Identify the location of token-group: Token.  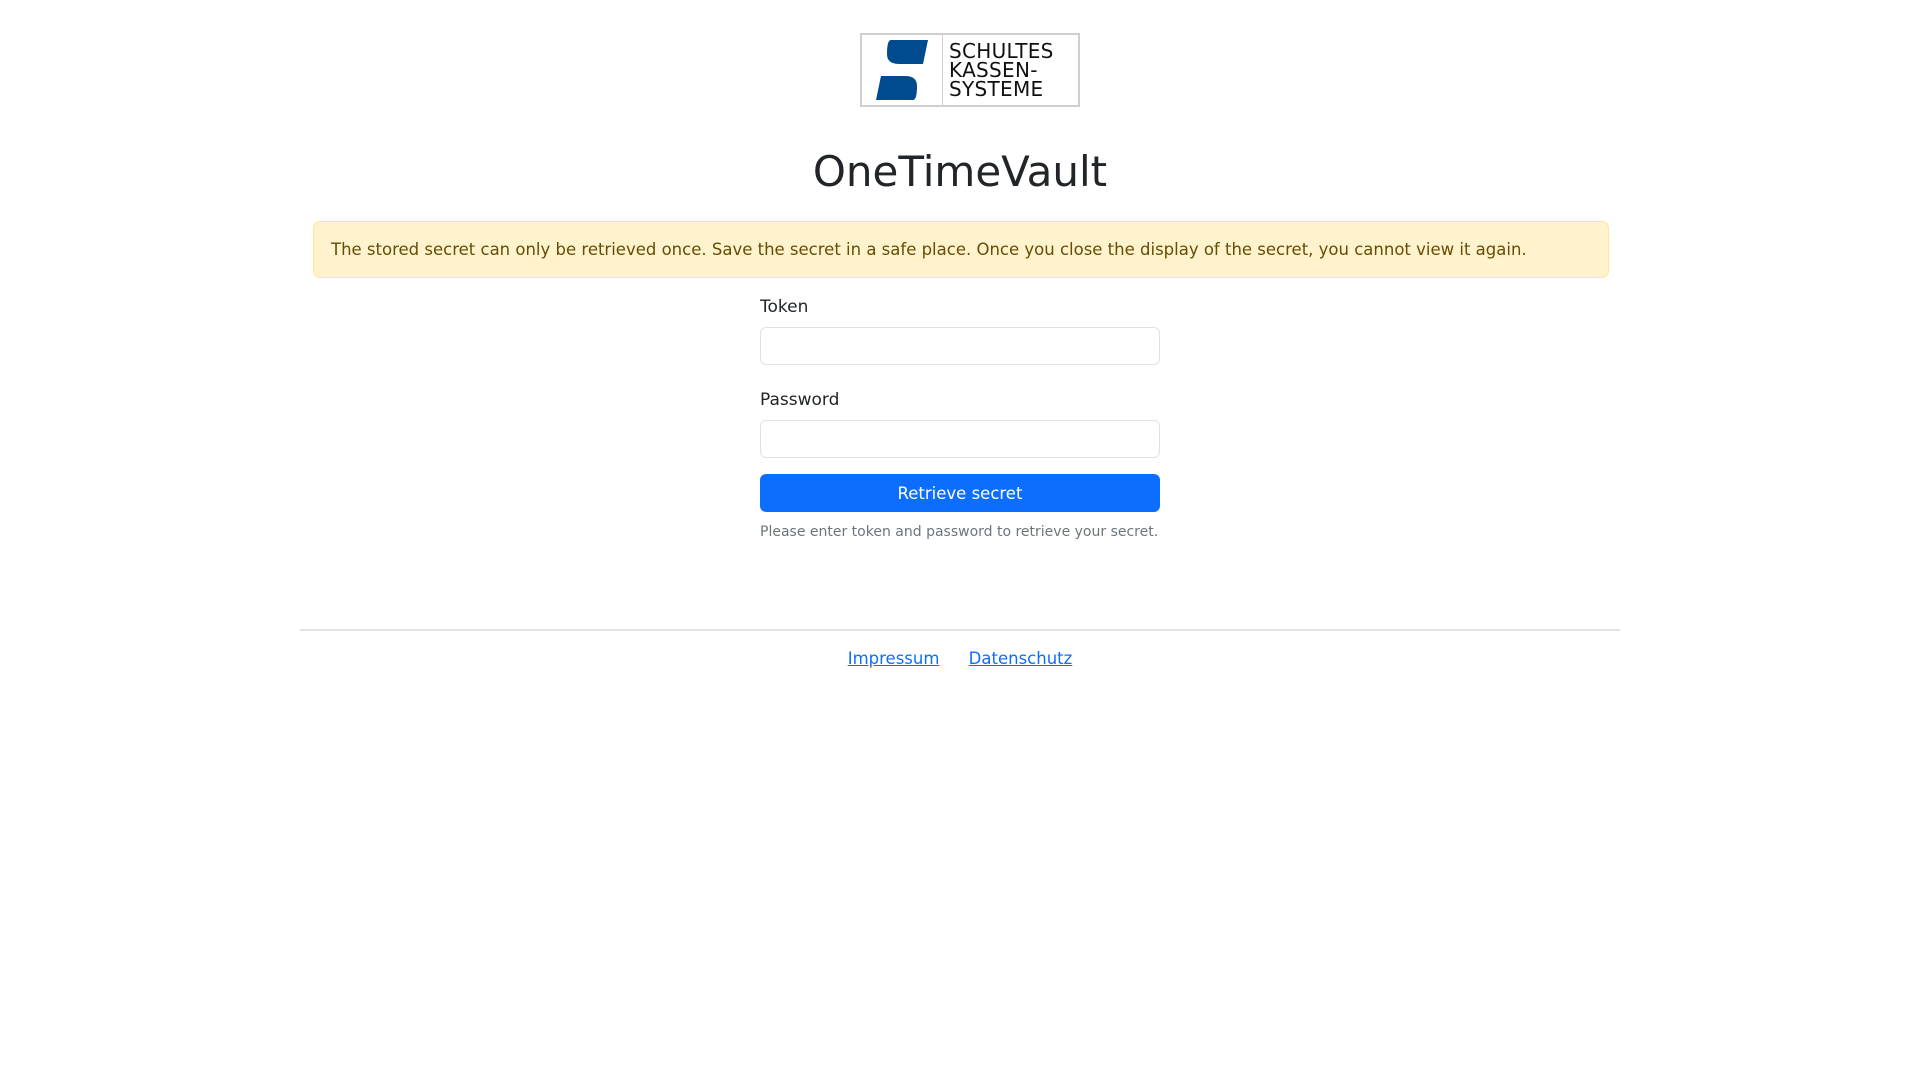
(960, 330).